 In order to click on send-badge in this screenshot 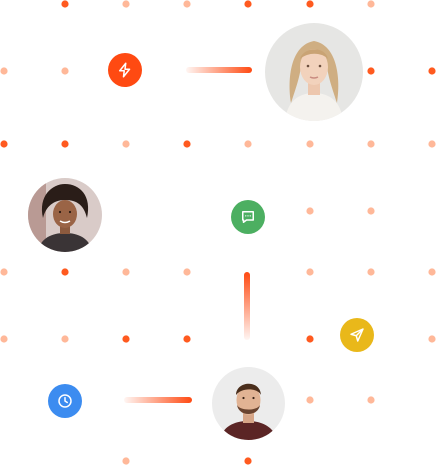, I will do `click(357, 335)`.